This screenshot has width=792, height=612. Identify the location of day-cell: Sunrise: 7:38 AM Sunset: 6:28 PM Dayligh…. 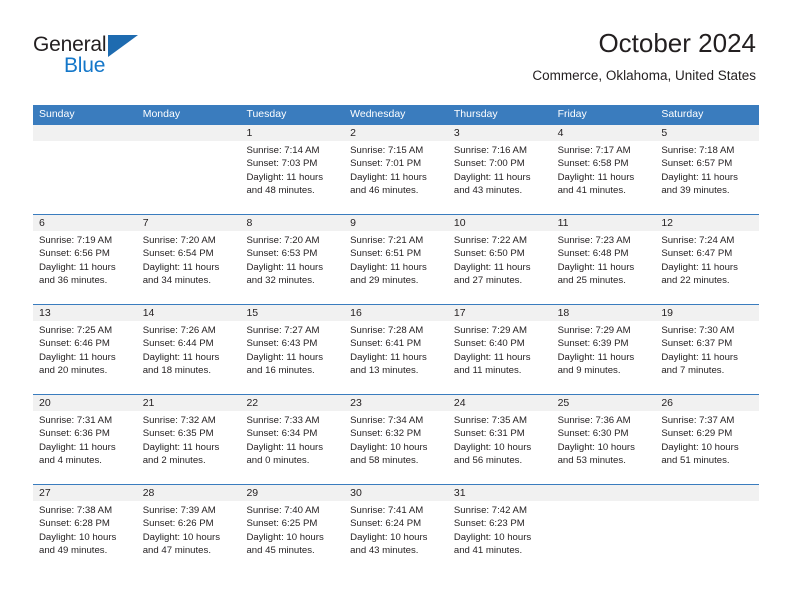
(85, 537).